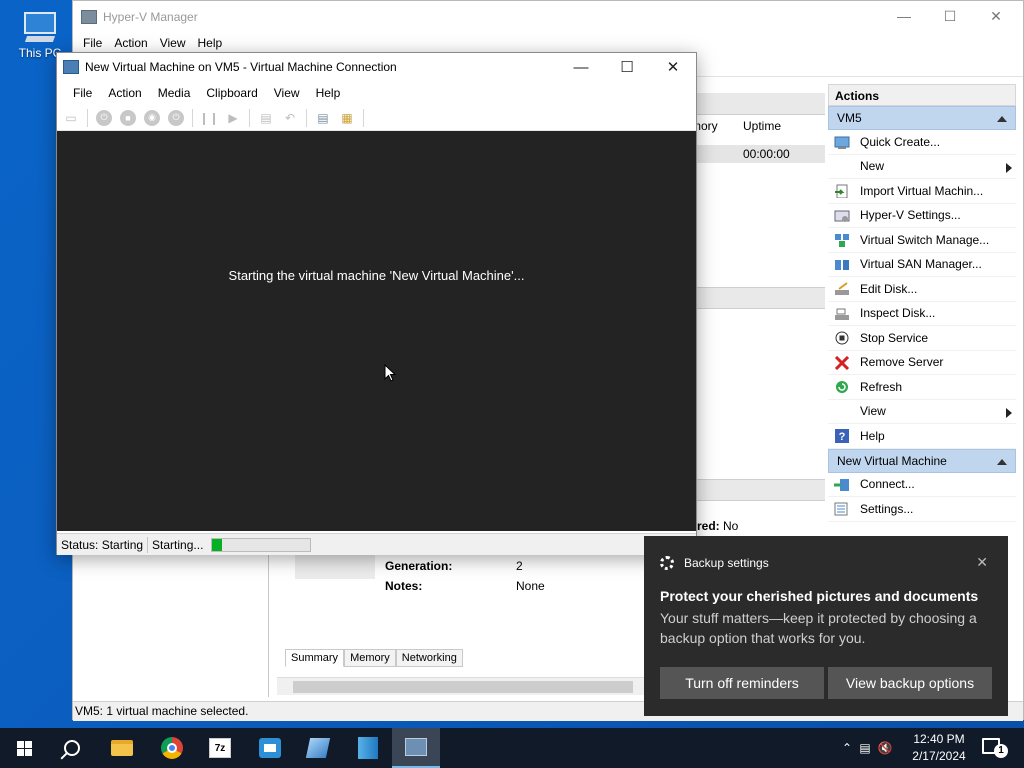  I want to click on action-view: View, so click(922, 412).